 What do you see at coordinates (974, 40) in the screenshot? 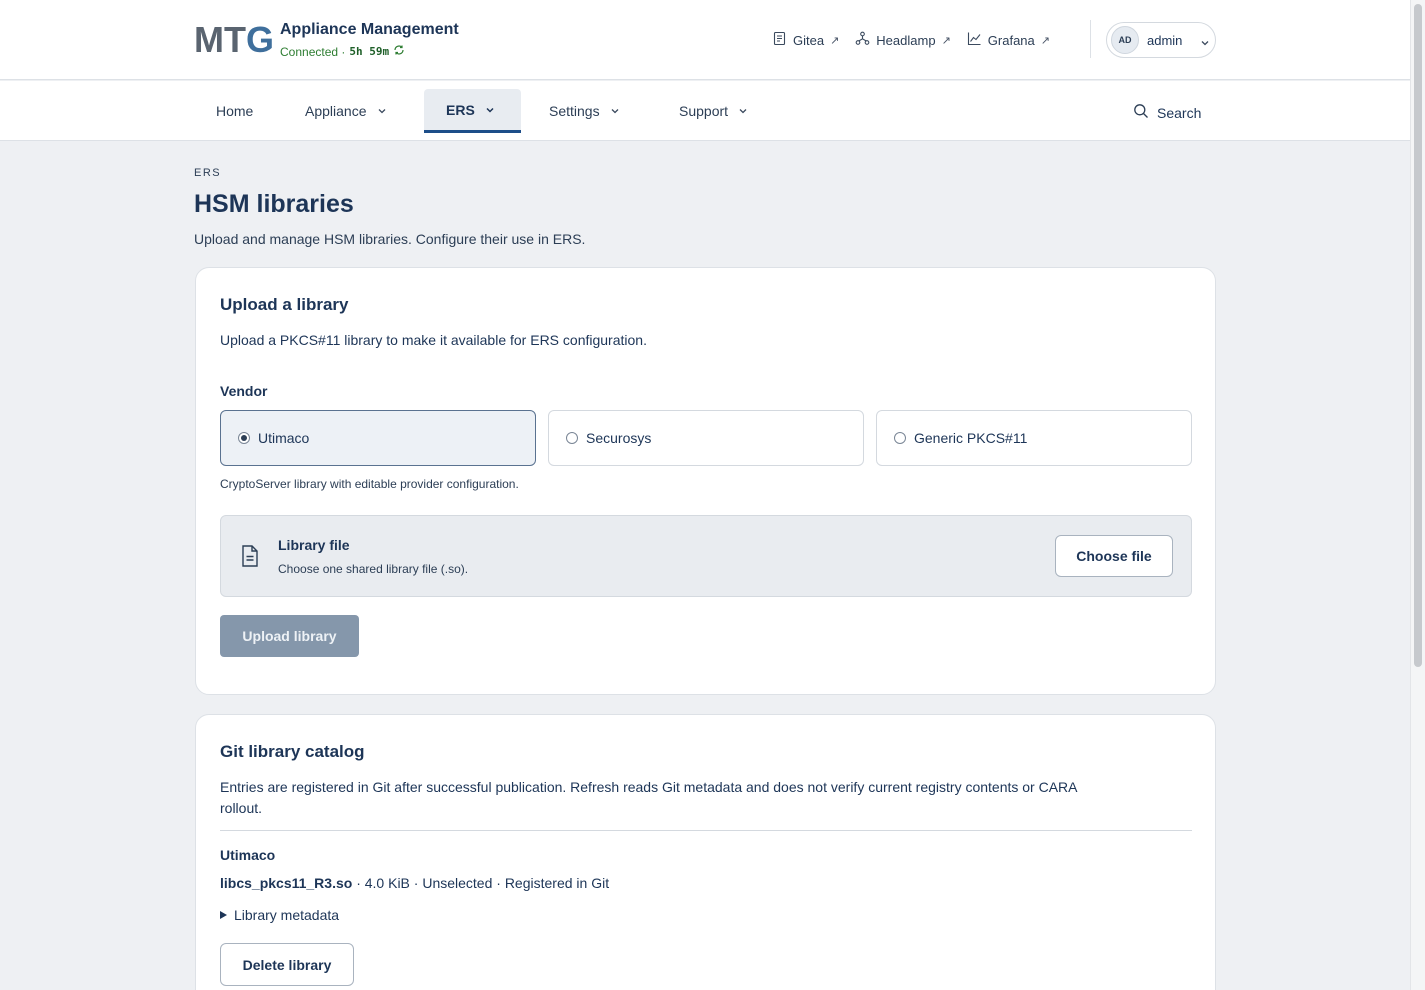
I see `chart-icon` at bounding box center [974, 40].